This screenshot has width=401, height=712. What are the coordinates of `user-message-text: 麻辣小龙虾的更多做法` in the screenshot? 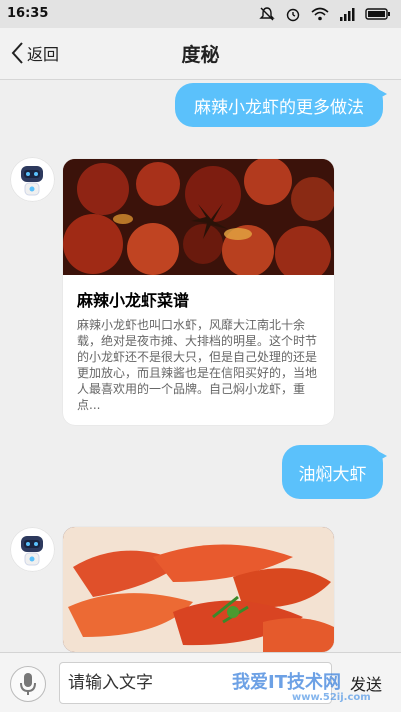 It's located at (279, 107).